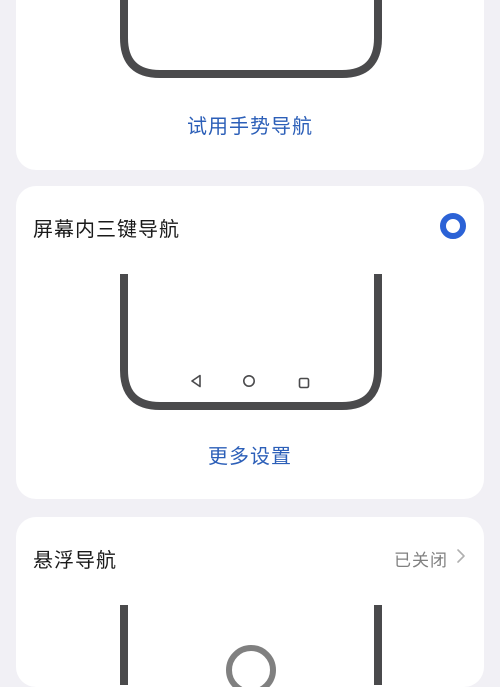 This screenshot has height=687, width=500. I want to click on gesture-phone-preview, so click(251, 40).